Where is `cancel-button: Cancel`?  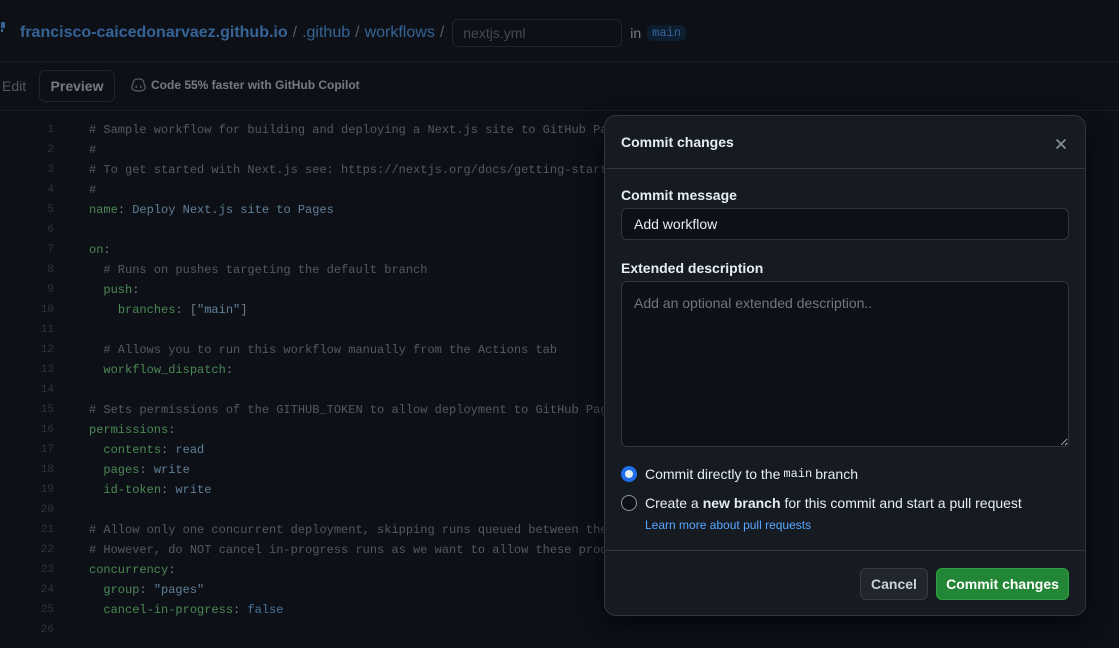
cancel-button: Cancel is located at coordinates (894, 584).